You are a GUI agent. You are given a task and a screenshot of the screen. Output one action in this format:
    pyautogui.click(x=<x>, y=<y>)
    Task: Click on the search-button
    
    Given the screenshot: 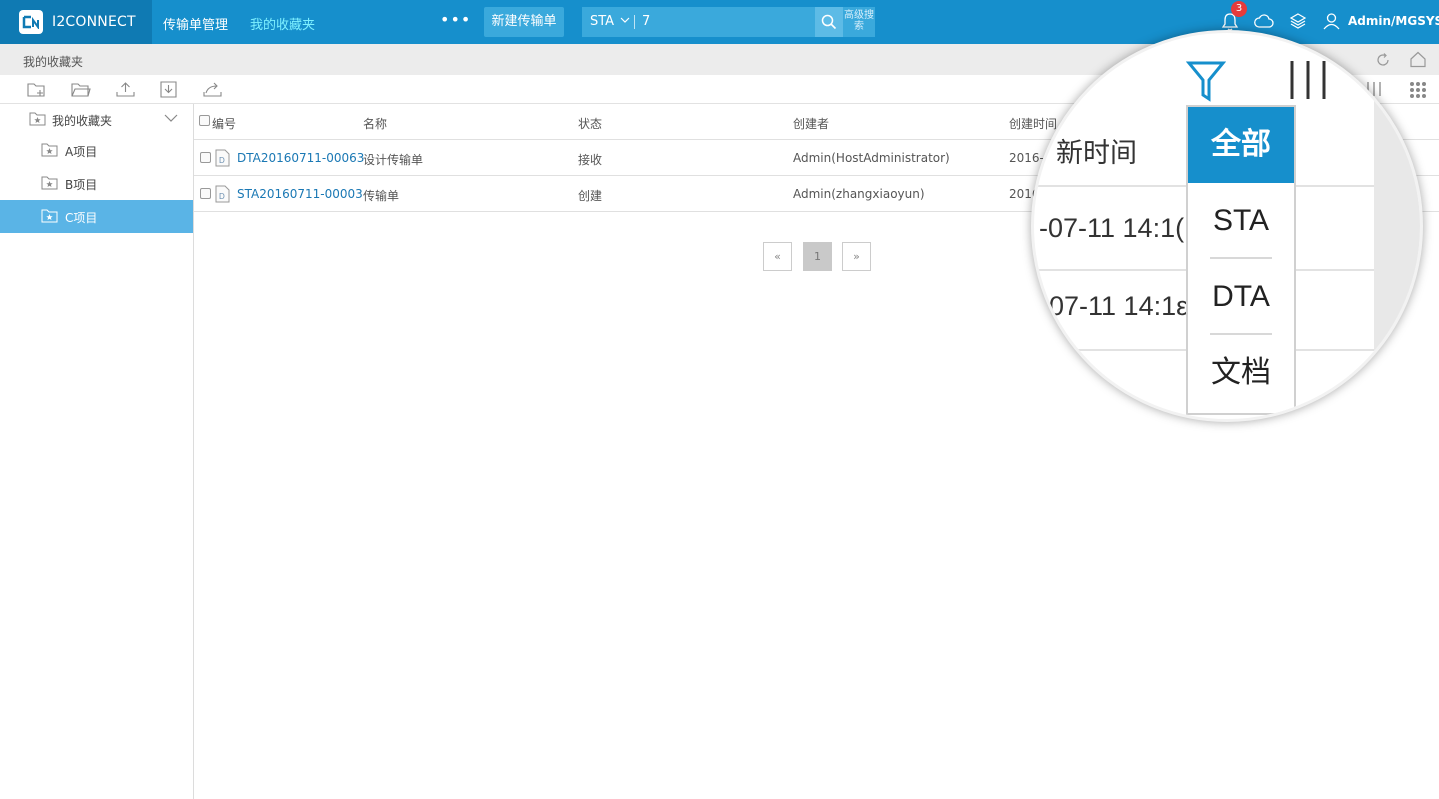 What is the action you would take?
    pyautogui.click(x=829, y=22)
    